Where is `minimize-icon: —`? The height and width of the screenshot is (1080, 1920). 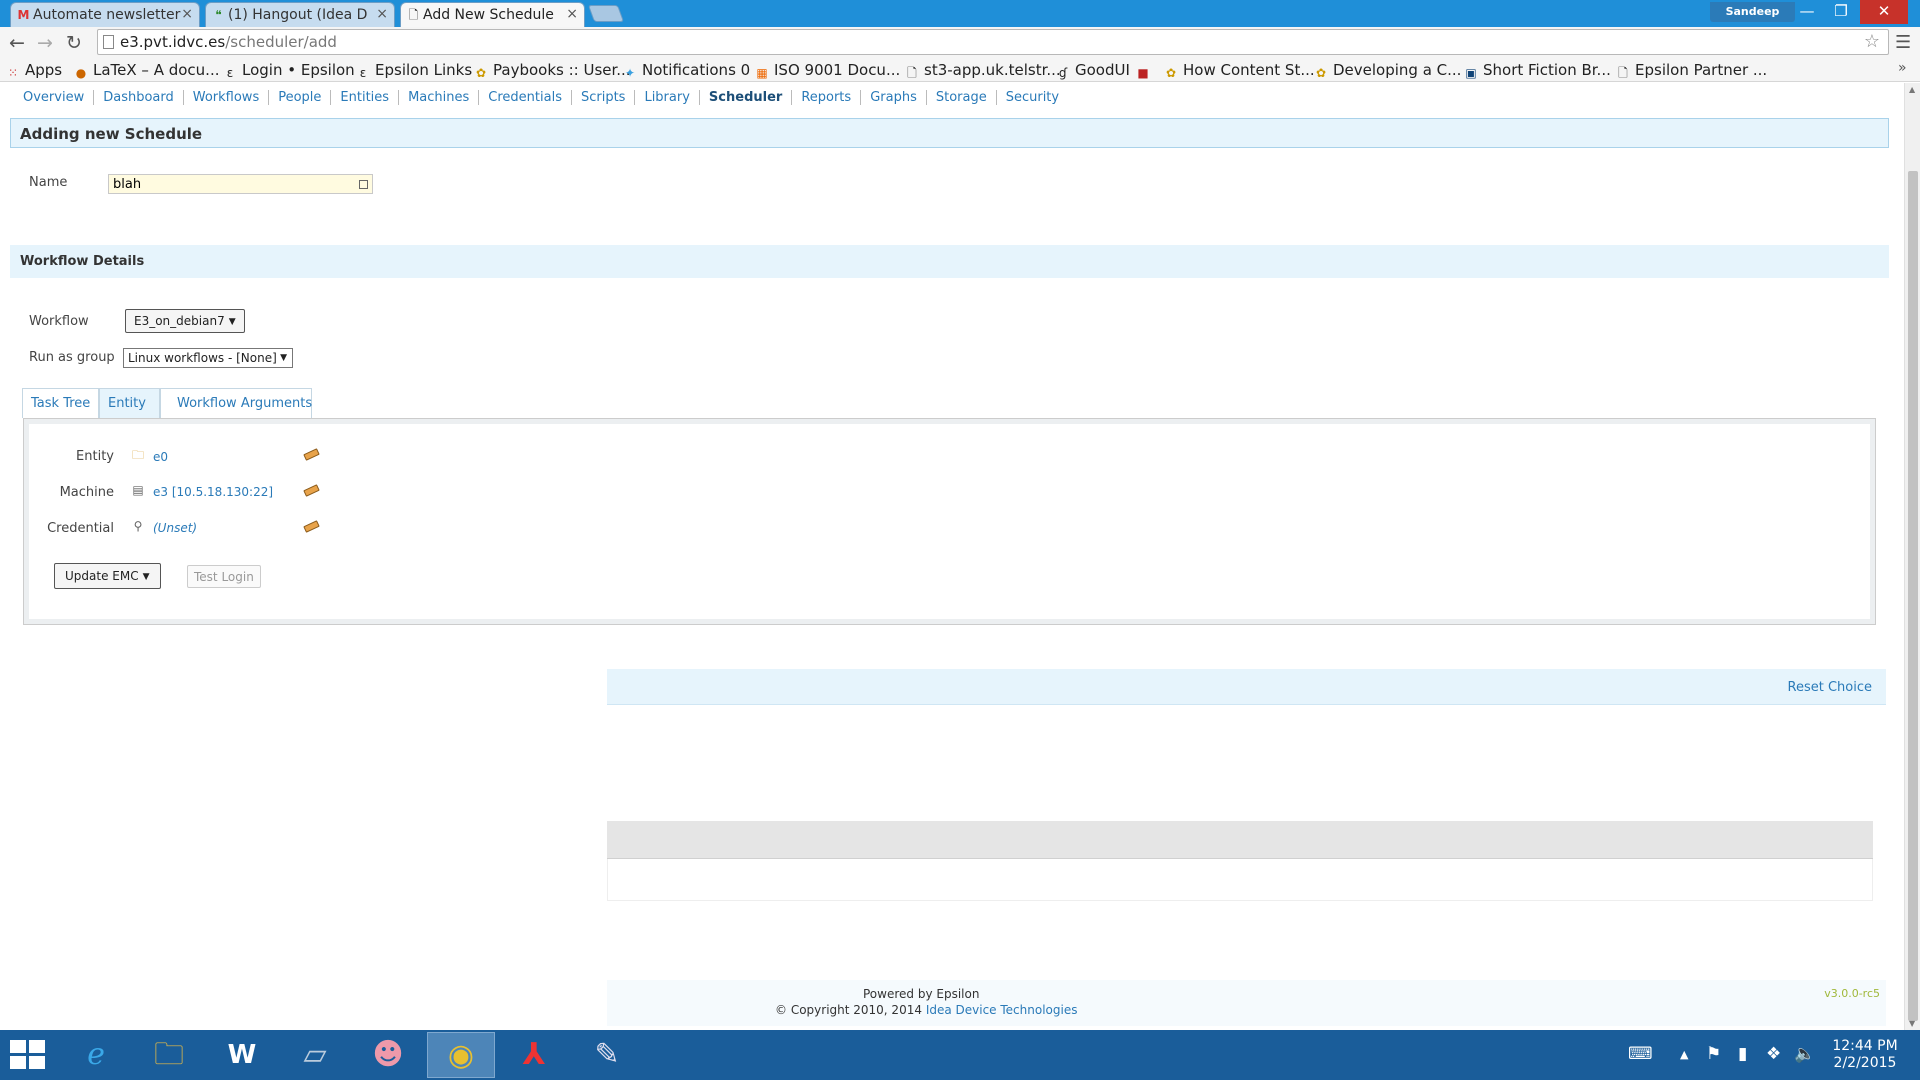
minimize-icon: — is located at coordinates (1807, 12).